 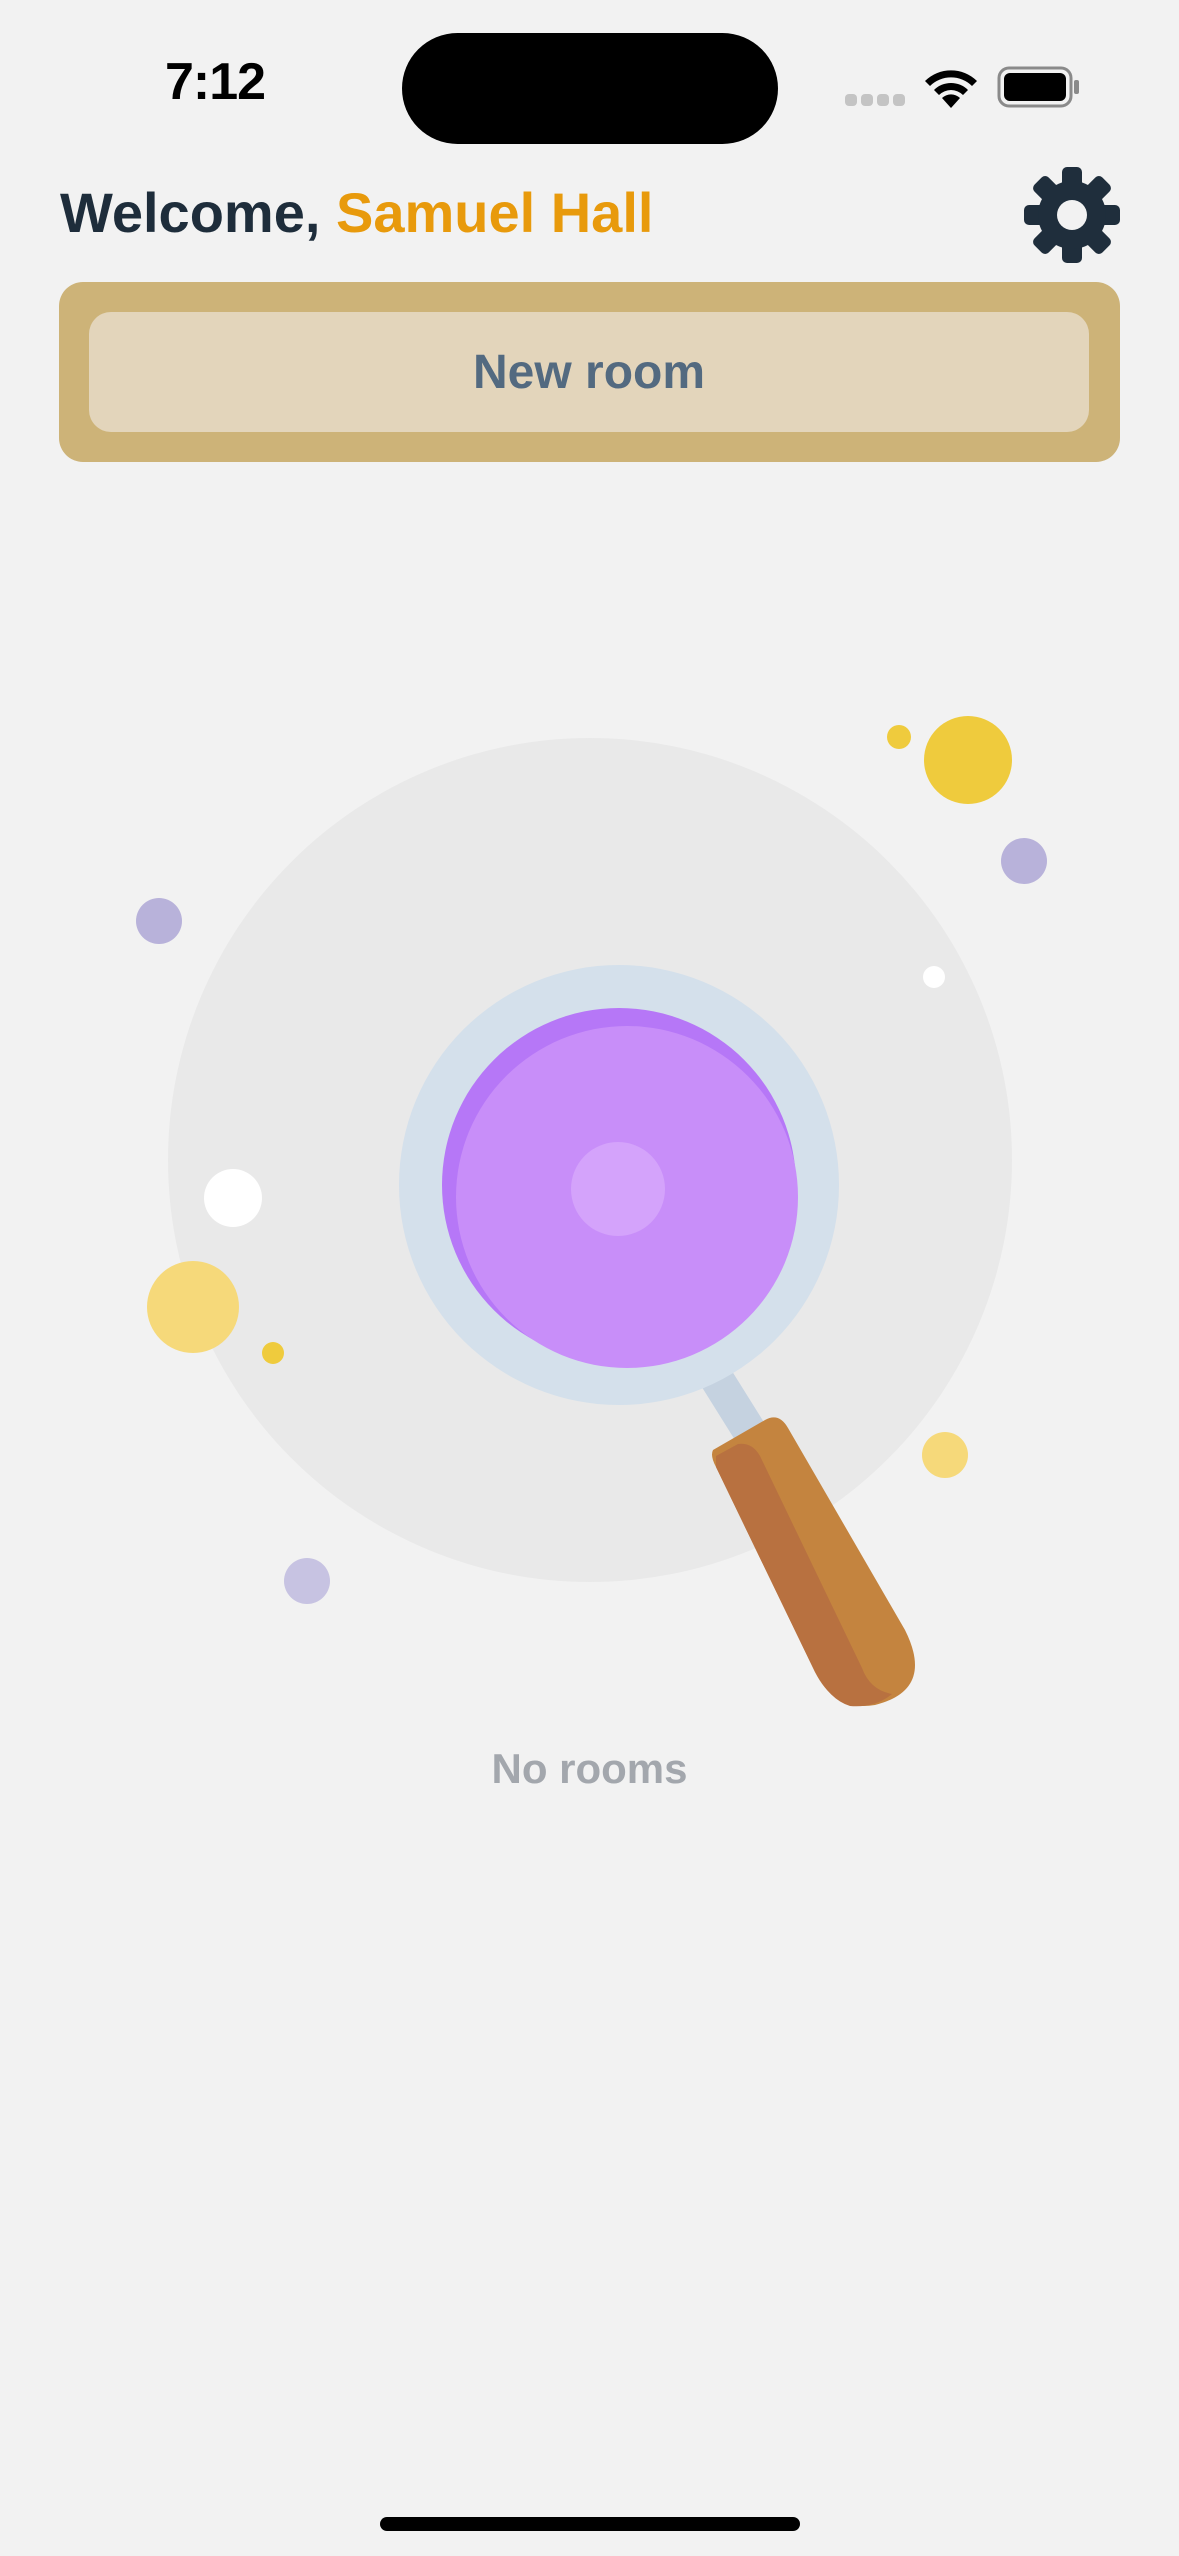 What do you see at coordinates (589, 1768) in the screenshot?
I see `empty-state-message: No rooms` at bounding box center [589, 1768].